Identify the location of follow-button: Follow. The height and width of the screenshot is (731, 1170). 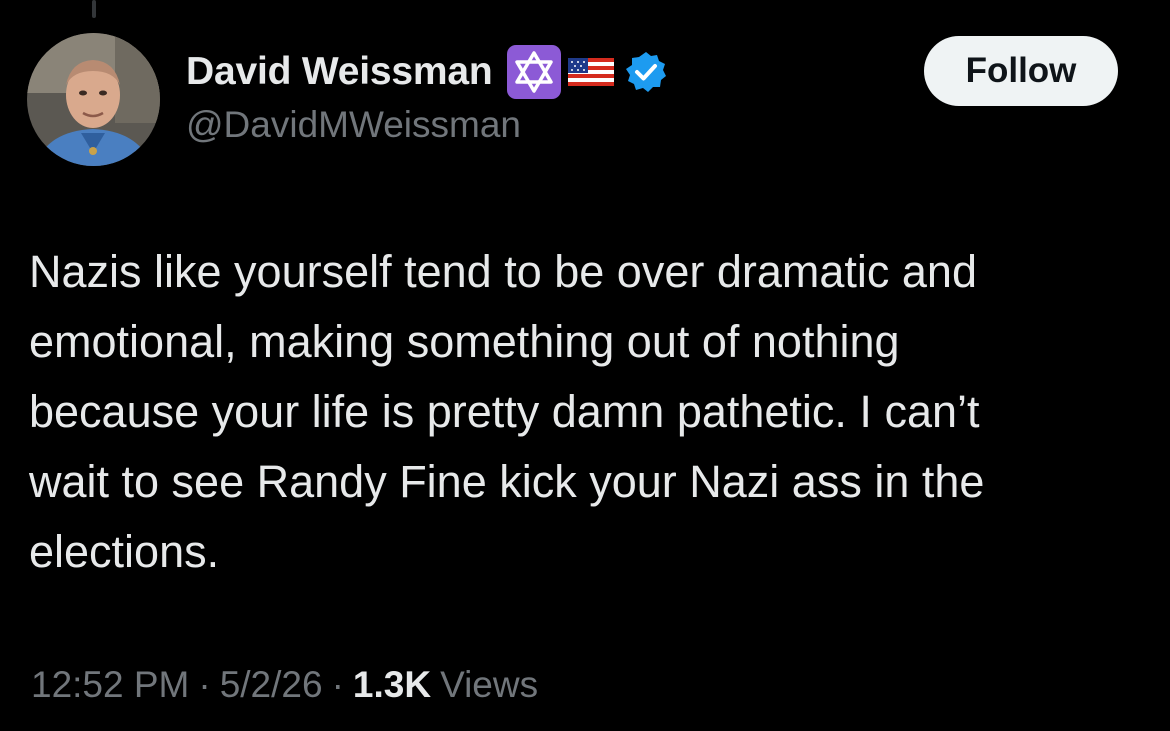
(1021, 71).